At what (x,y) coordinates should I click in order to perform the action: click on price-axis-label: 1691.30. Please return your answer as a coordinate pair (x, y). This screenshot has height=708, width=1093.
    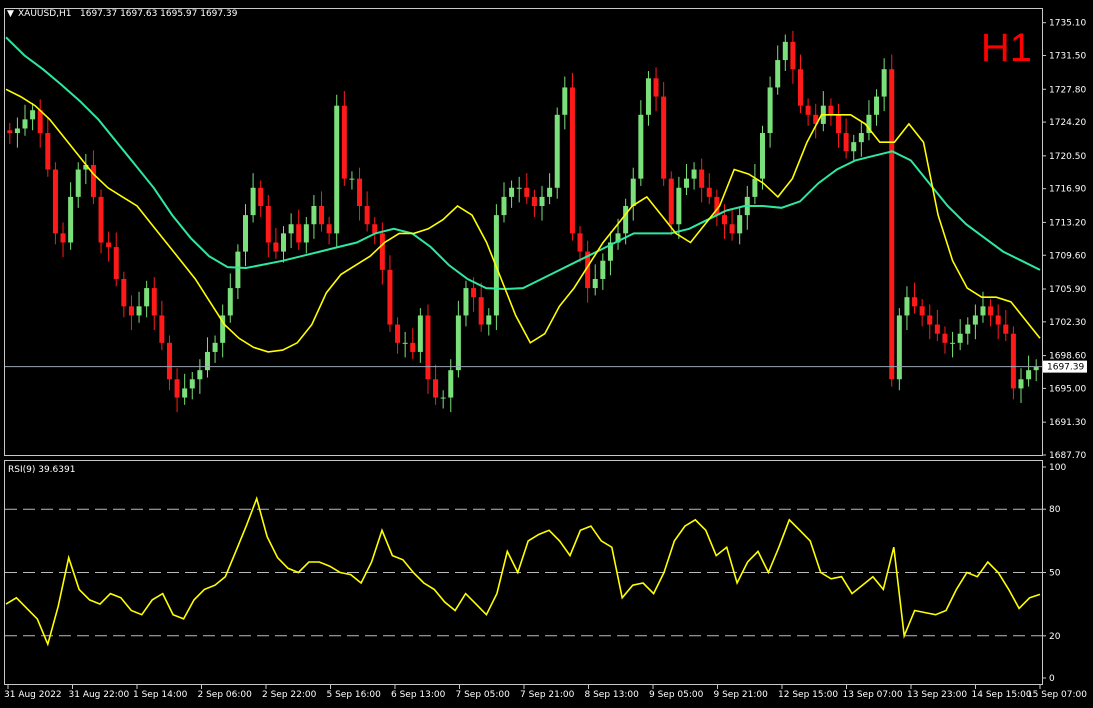
    Looking at the image, I should click on (1067, 423).